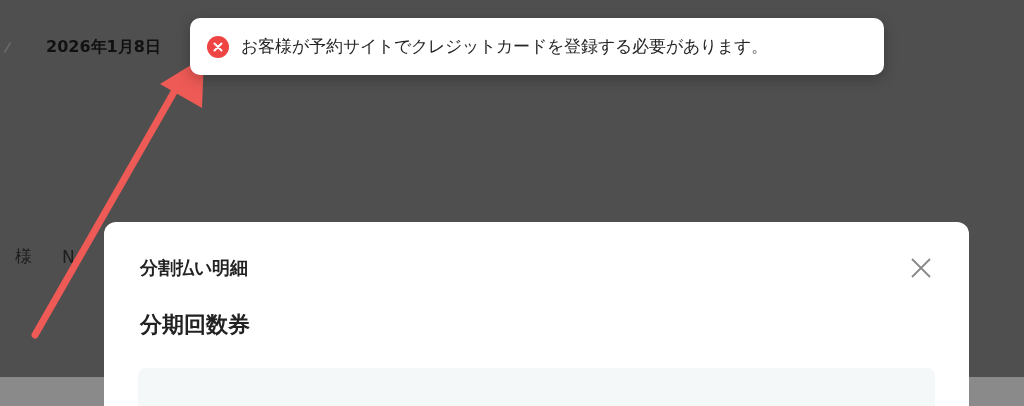 The image size is (1024, 406). Describe the element at coordinates (195, 325) in the screenshot. I see `product-name: 分期回数券` at that location.